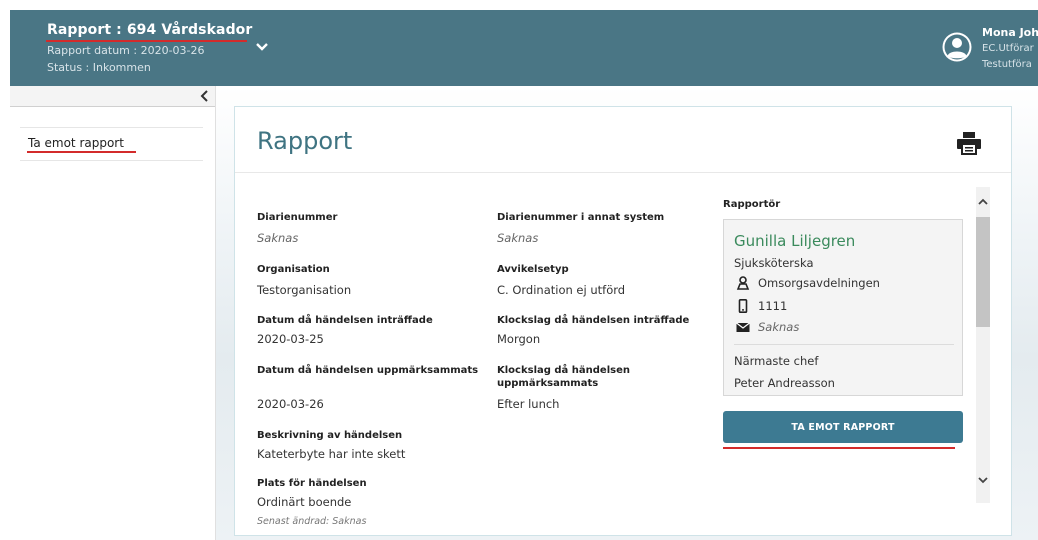 The height and width of the screenshot is (540, 1038). Describe the element at coordinates (983, 480) in the screenshot. I see `scroll-down-icon` at that location.